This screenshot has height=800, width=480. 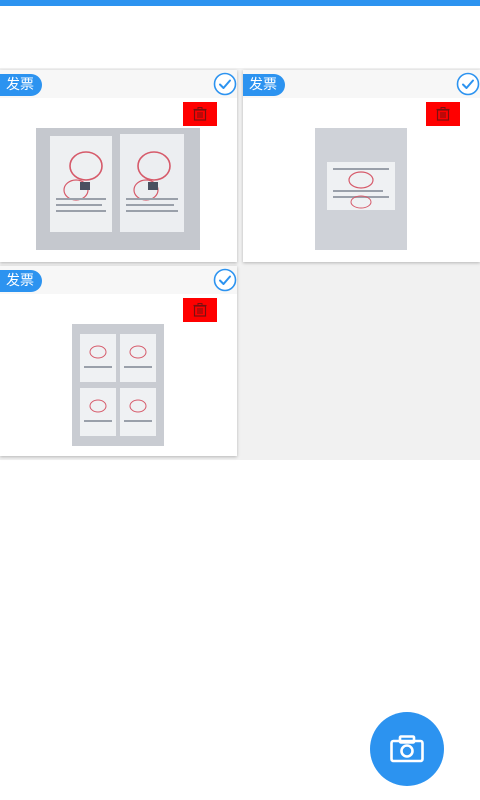 I want to click on camera-button, so click(x=407, y=749).